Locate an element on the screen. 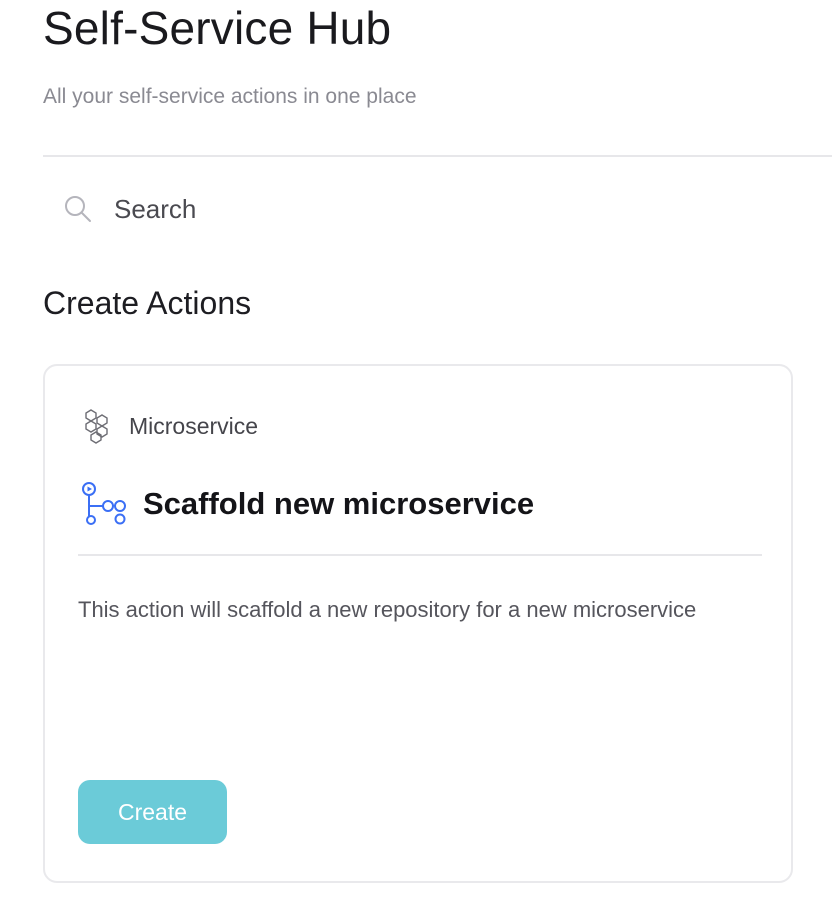 The image size is (832, 914). card-category: Microservice is located at coordinates (170, 426).